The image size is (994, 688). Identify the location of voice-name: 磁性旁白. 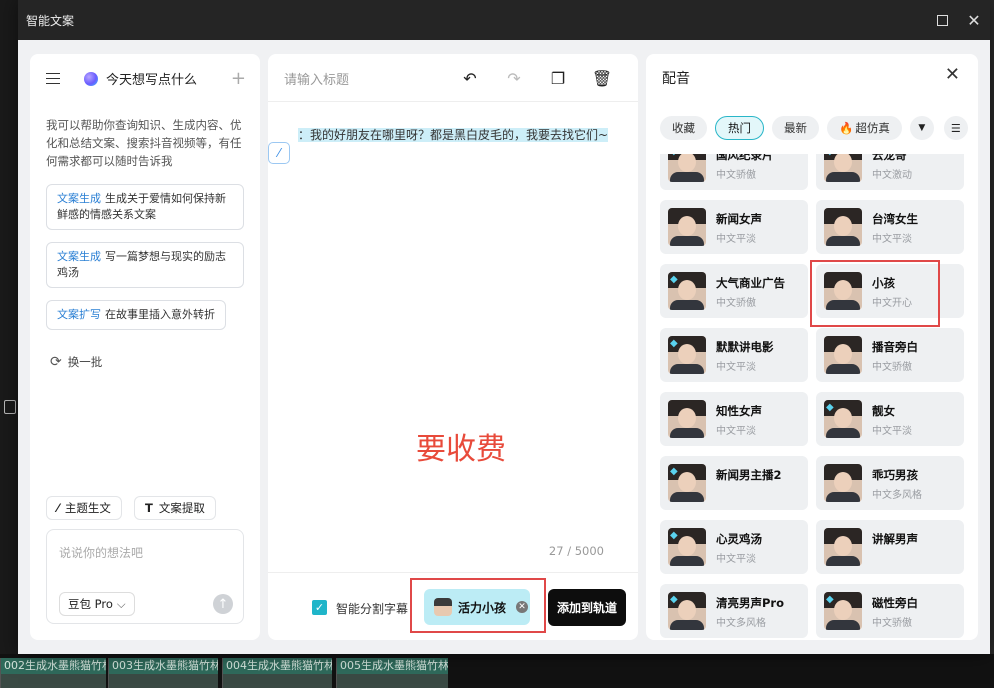
(895, 603).